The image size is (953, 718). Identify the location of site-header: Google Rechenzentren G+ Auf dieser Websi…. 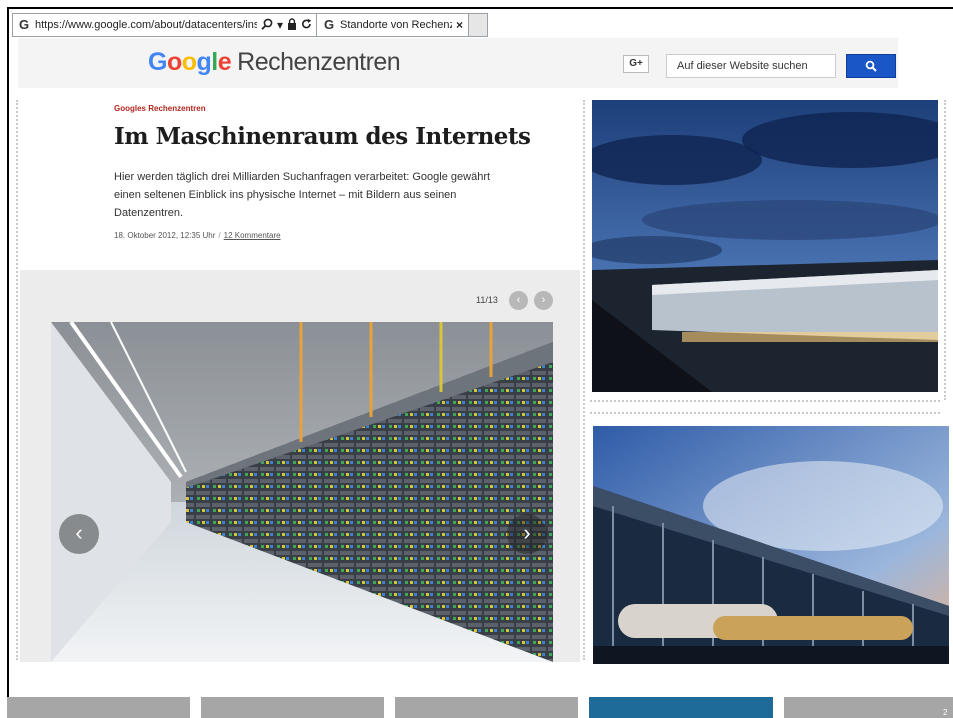
(458, 63).